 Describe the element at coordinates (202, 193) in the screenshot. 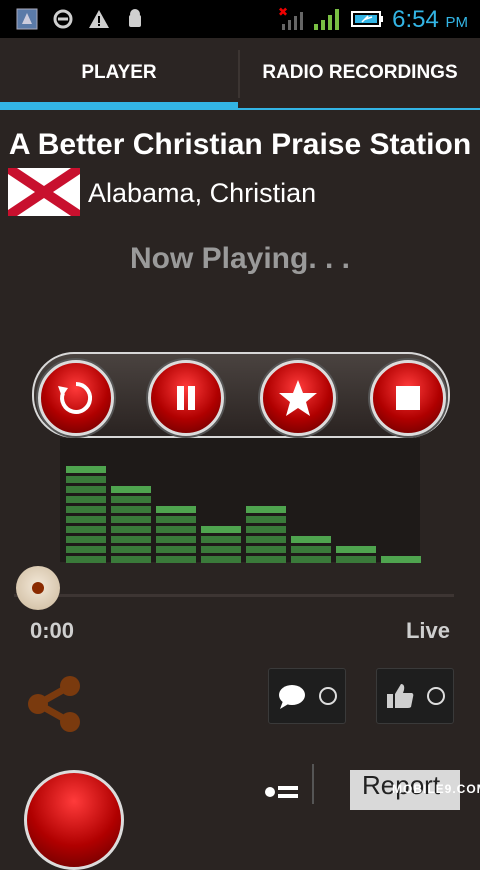

I see `station-location-genre: Alabama, Christian` at that location.